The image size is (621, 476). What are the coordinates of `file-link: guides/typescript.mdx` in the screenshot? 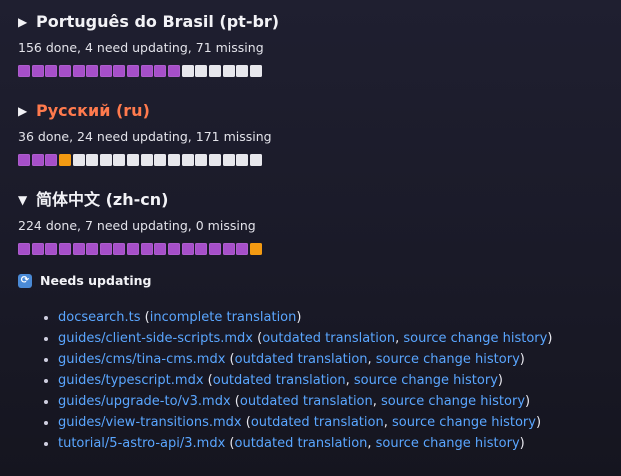 It's located at (131, 380).